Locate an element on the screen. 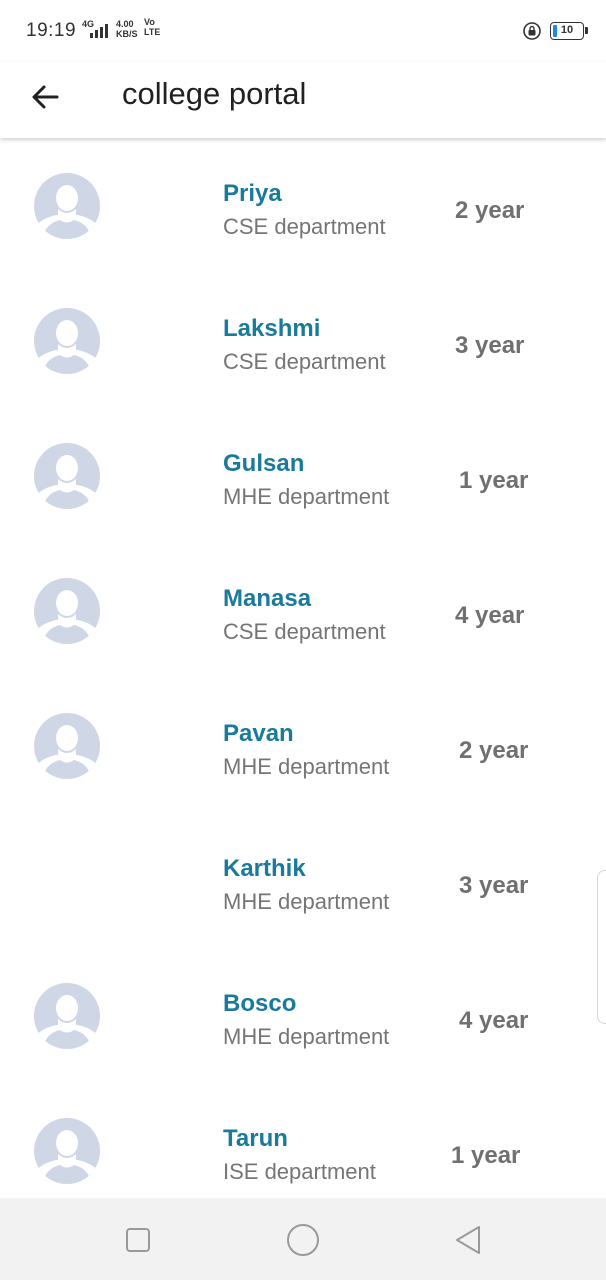 The width and height of the screenshot is (606, 1280). status-bar: 19:19 4G 4.00 KB/S Vo LTE 10 is located at coordinates (303, 31).